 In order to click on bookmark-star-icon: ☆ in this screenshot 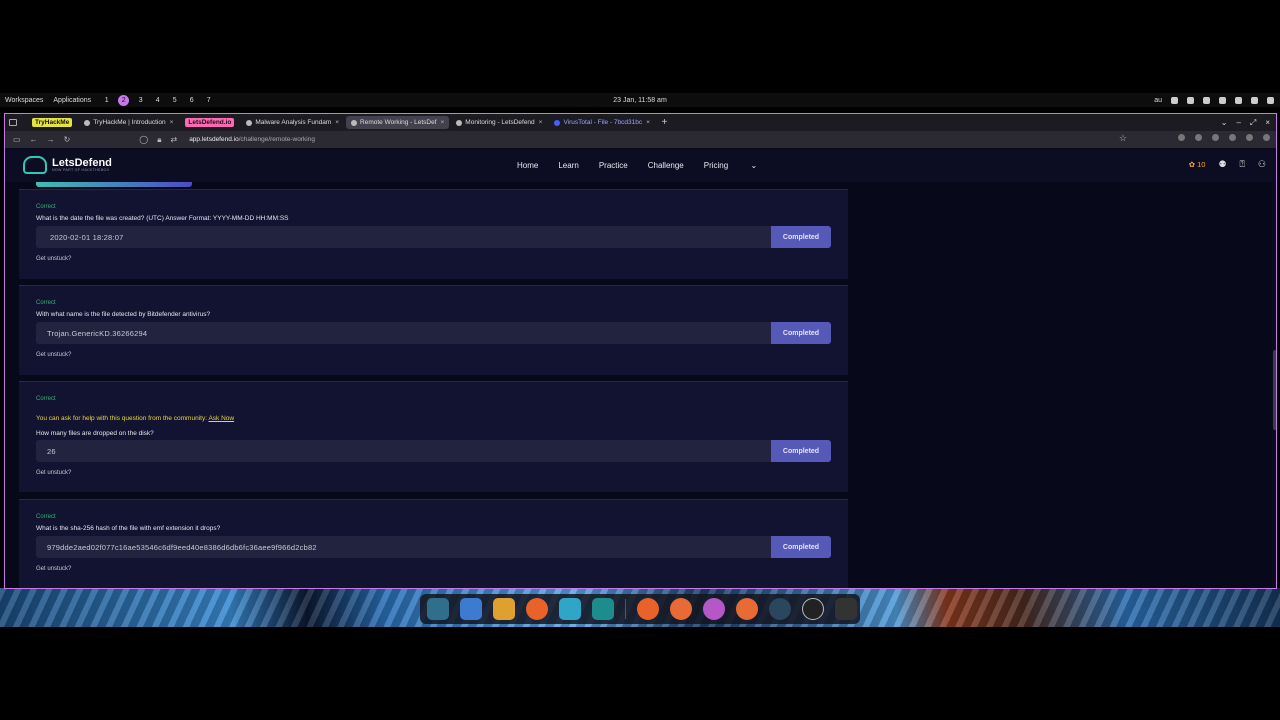, I will do `click(1123, 138)`.